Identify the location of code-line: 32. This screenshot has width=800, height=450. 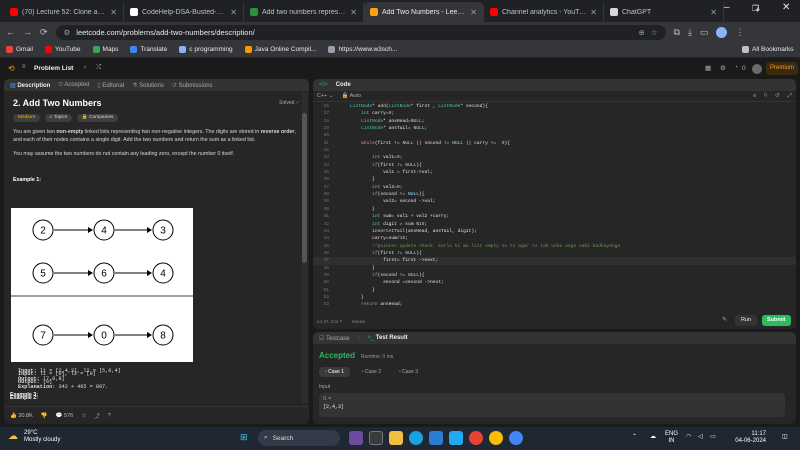
(554, 150).